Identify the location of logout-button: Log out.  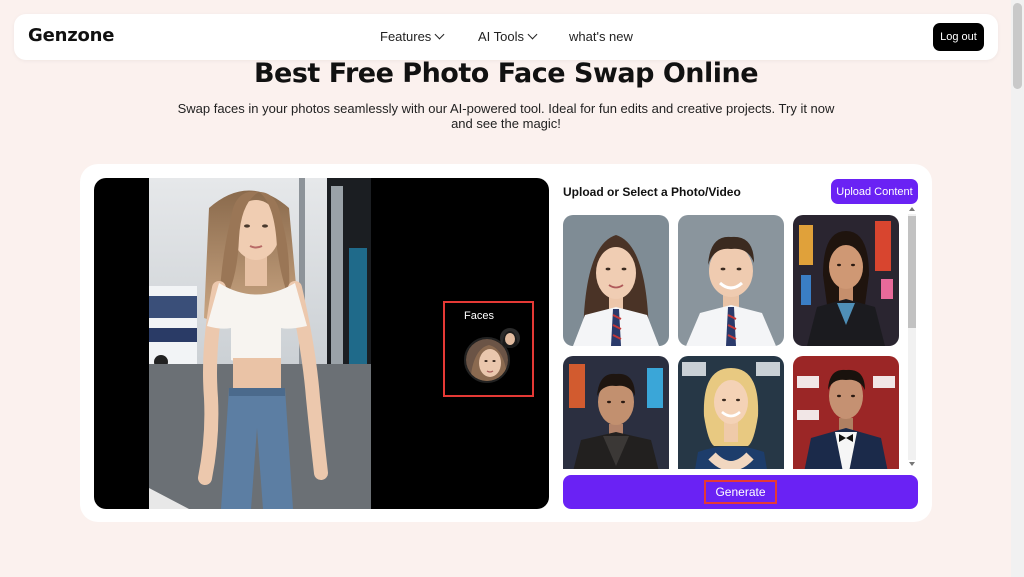
(958, 37).